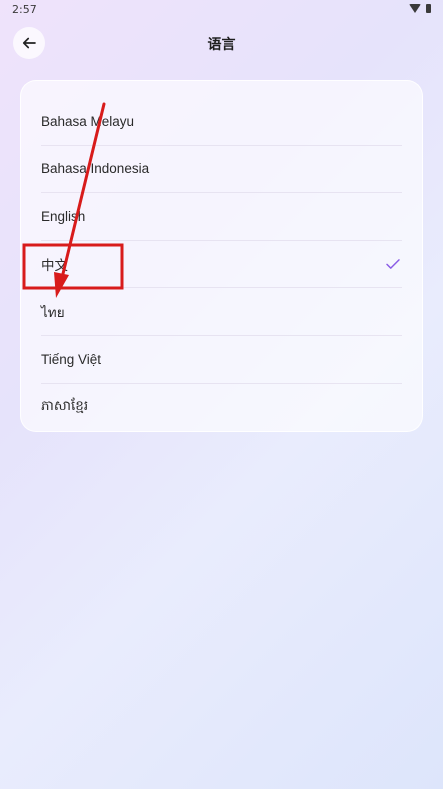 The width and height of the screenshot is (443, 789). What do you see at coordinates (24, 9) in the screenshot?
I see `status-time: 2:57` at bounding box center [24, 9].